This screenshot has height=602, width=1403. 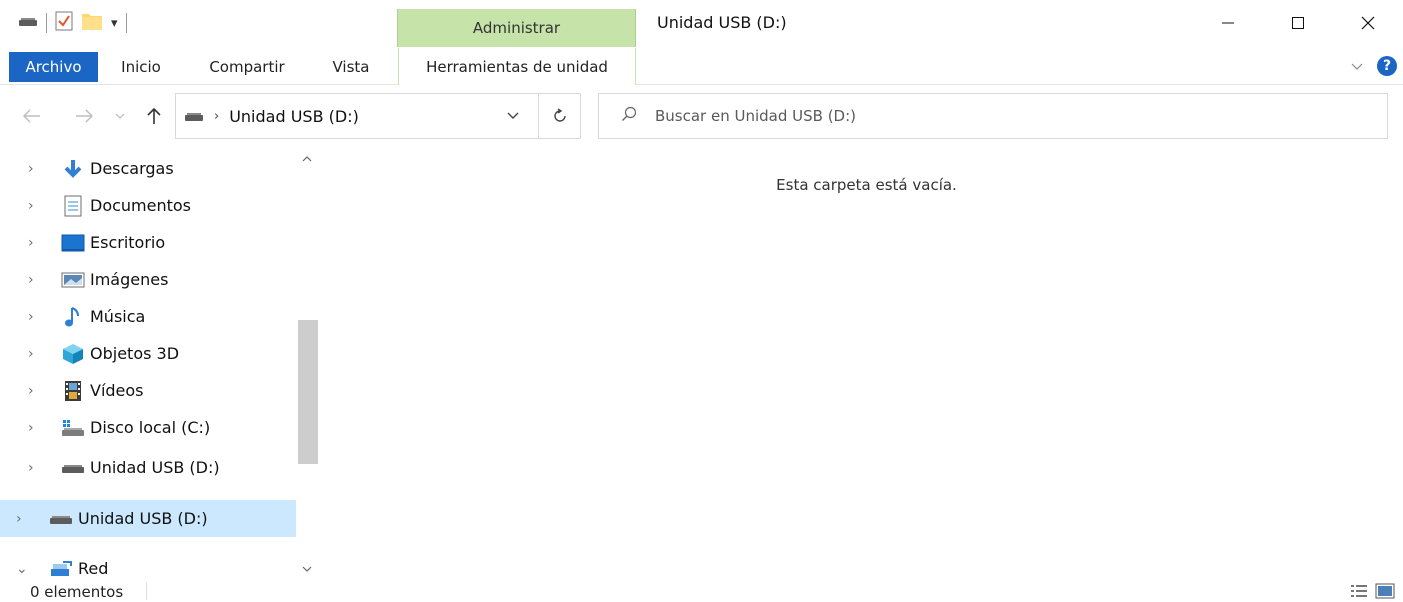 I want to click on empty-folder-message: Esta carpeta está vacía., so click(x=866, y=185).